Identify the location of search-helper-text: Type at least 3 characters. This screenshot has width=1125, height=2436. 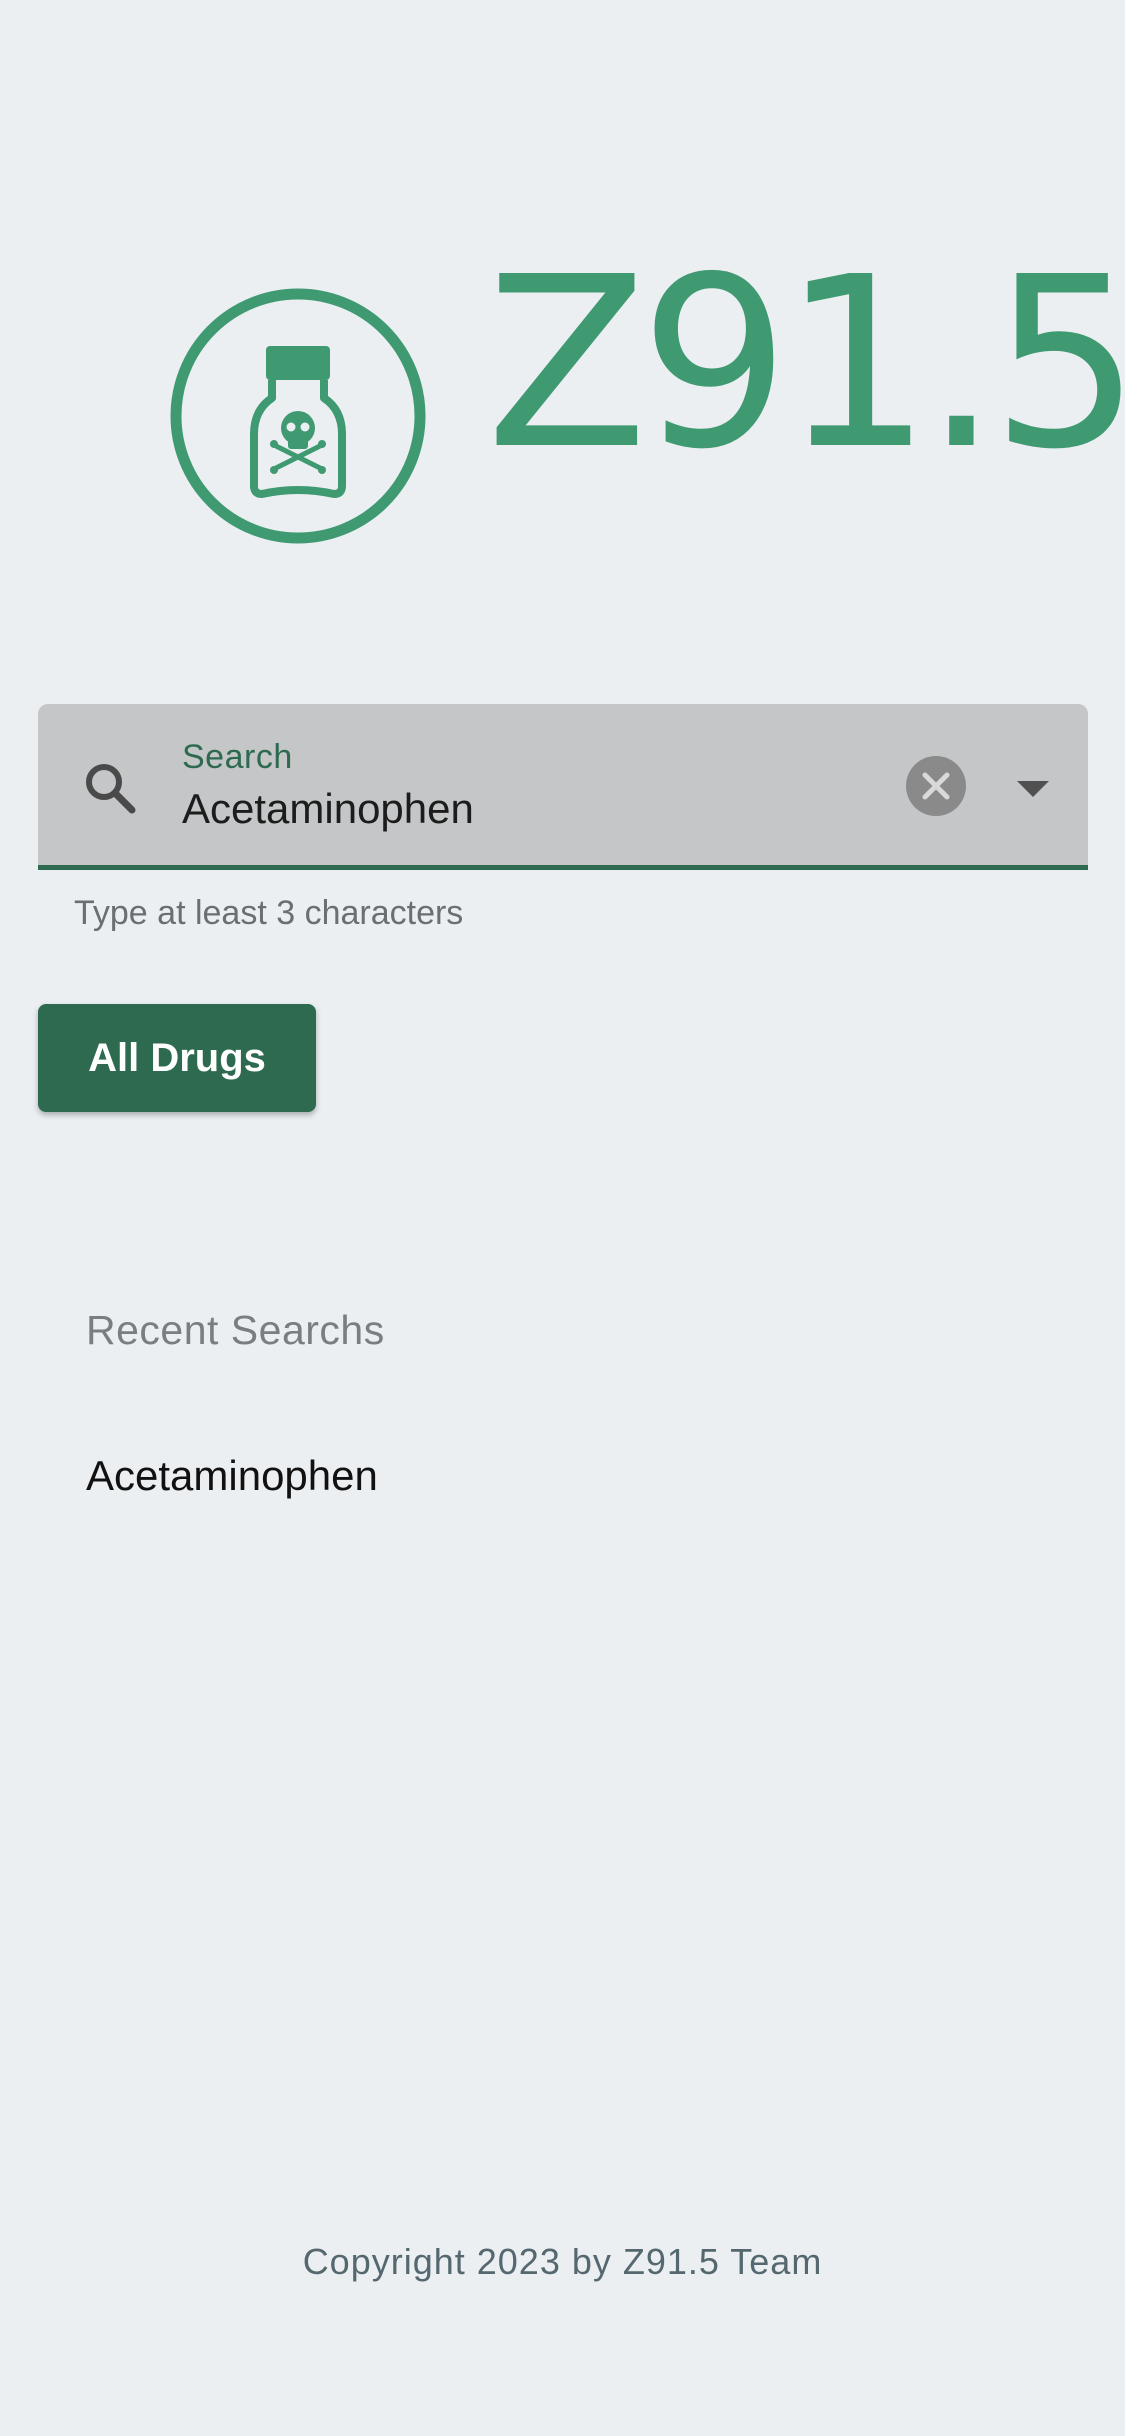
(269, 913).